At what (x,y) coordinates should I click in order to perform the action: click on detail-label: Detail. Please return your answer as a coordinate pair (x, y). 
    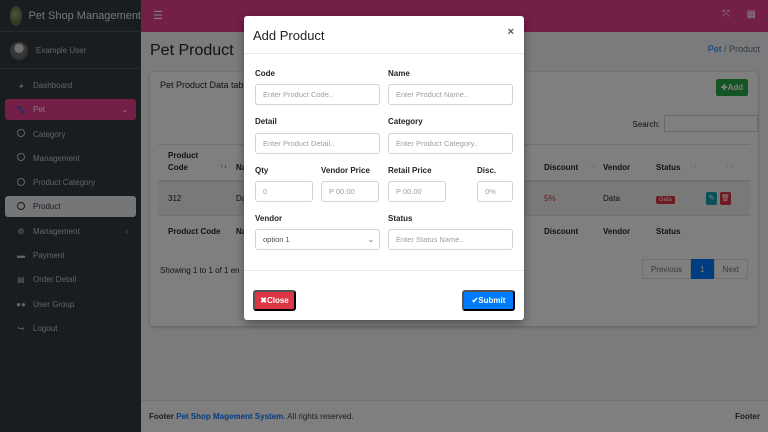
    Looking at the image, I should click on (266, 121).